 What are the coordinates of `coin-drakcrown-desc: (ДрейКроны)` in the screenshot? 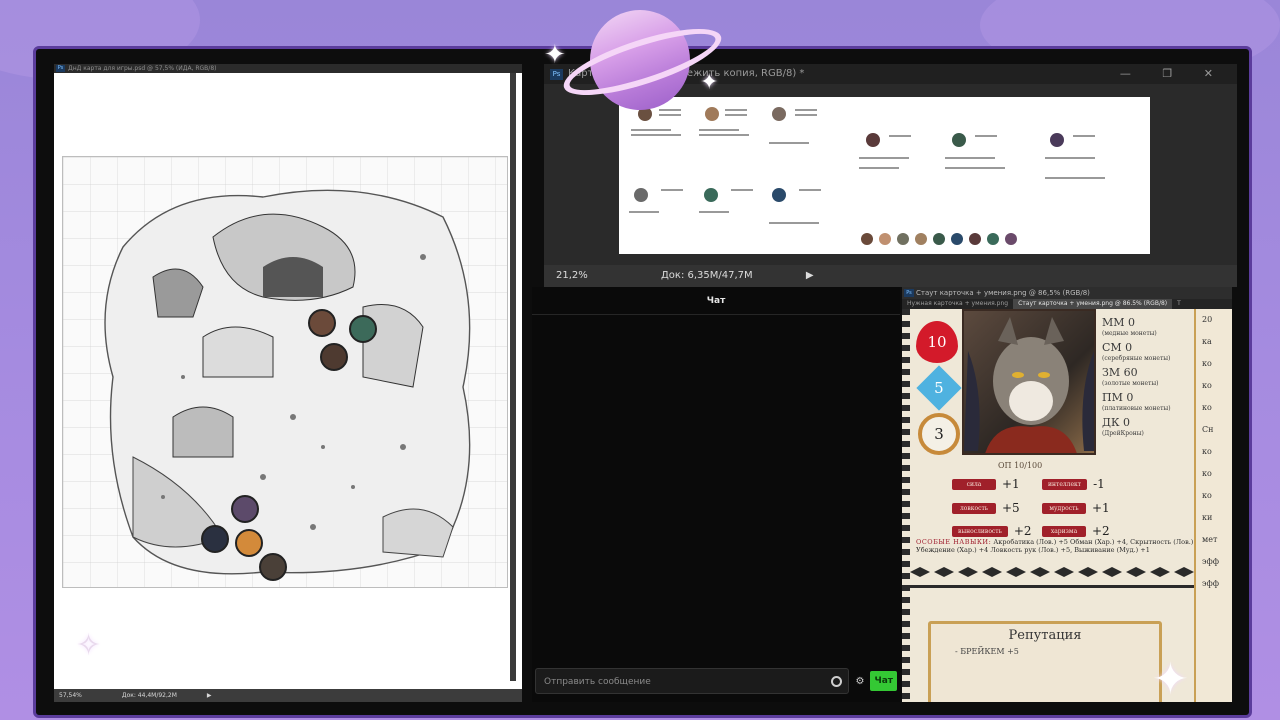 It's located at (1123, 433).